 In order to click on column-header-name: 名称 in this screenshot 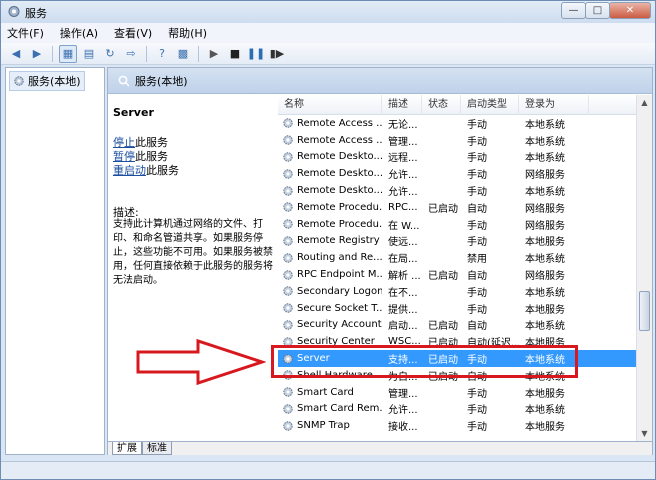, I will do `click(330, 105)`.